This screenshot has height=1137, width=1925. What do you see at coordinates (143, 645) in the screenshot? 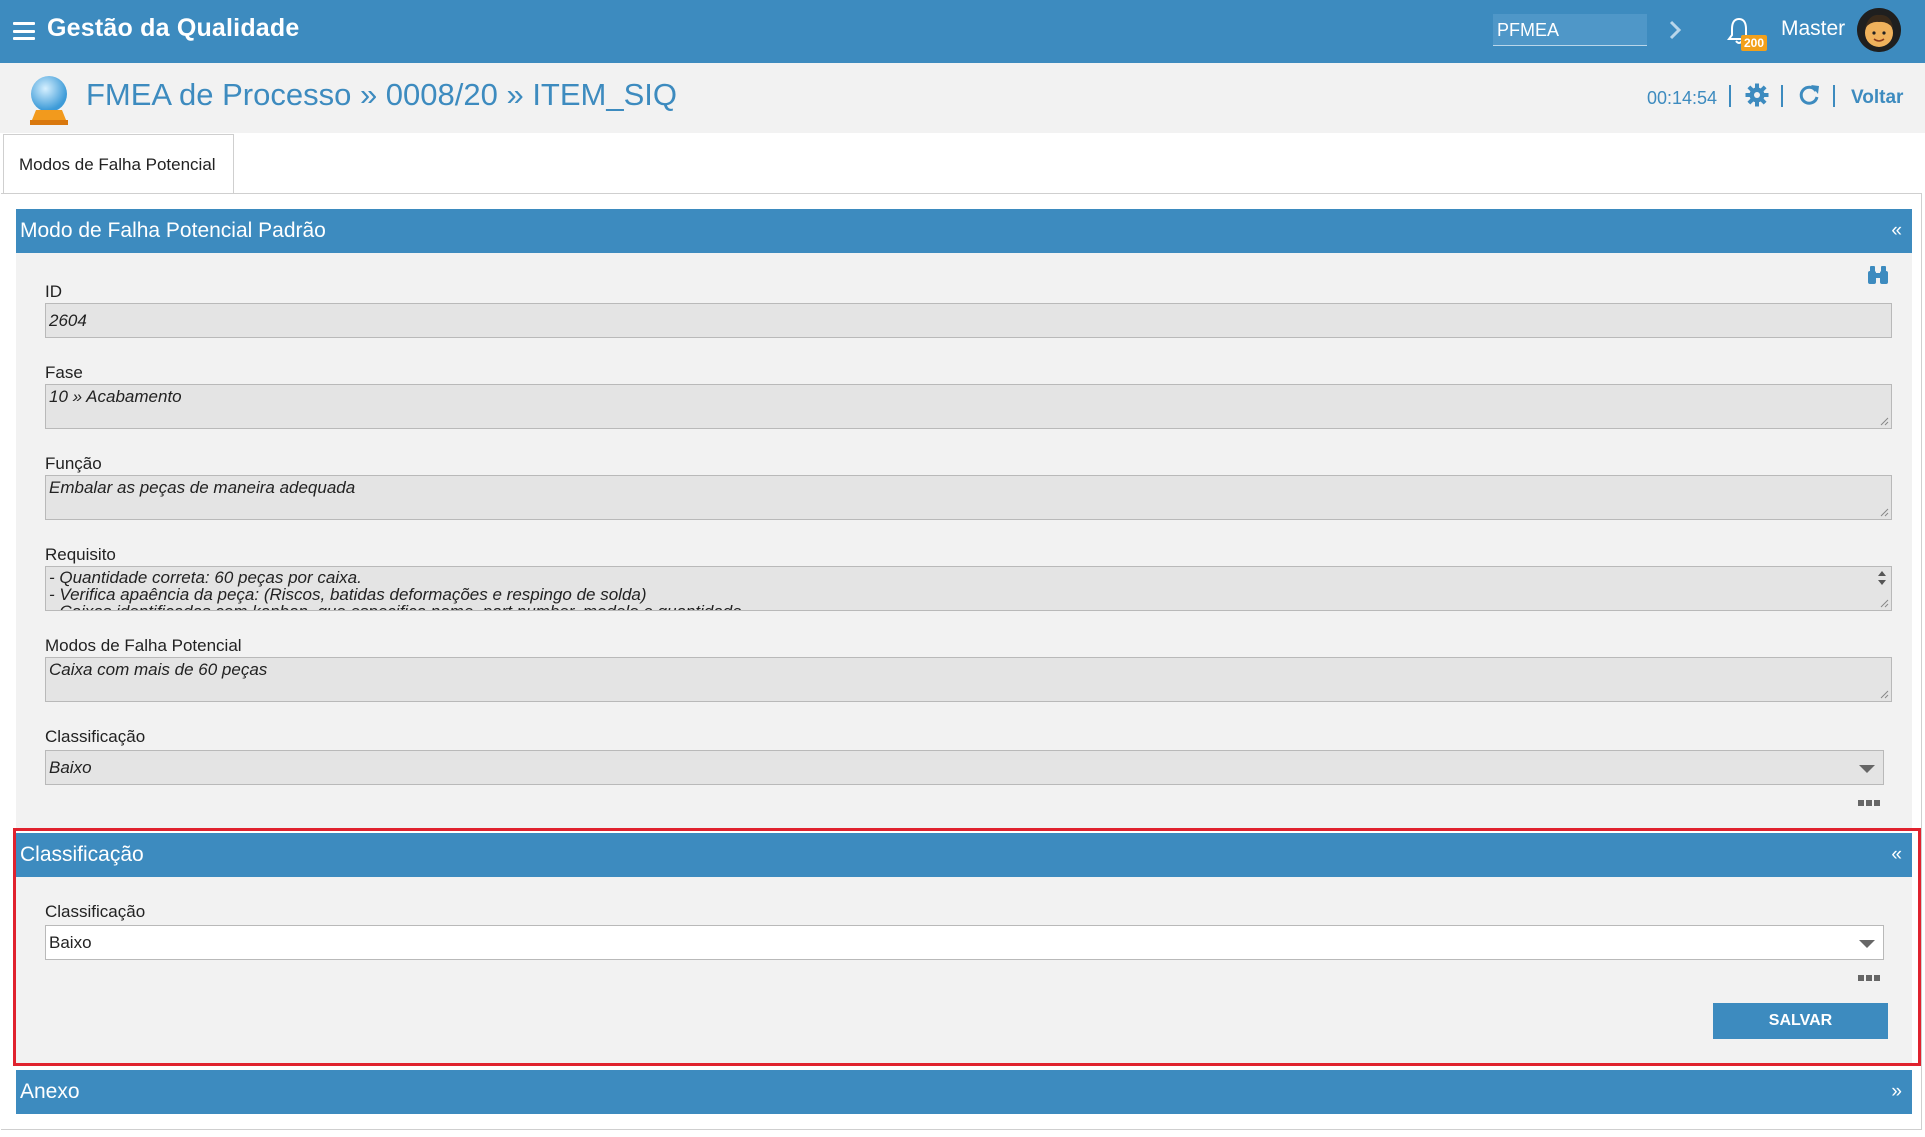
I see `modos-label: Modos de Falha Potencial` at bounding box center [143, 645].